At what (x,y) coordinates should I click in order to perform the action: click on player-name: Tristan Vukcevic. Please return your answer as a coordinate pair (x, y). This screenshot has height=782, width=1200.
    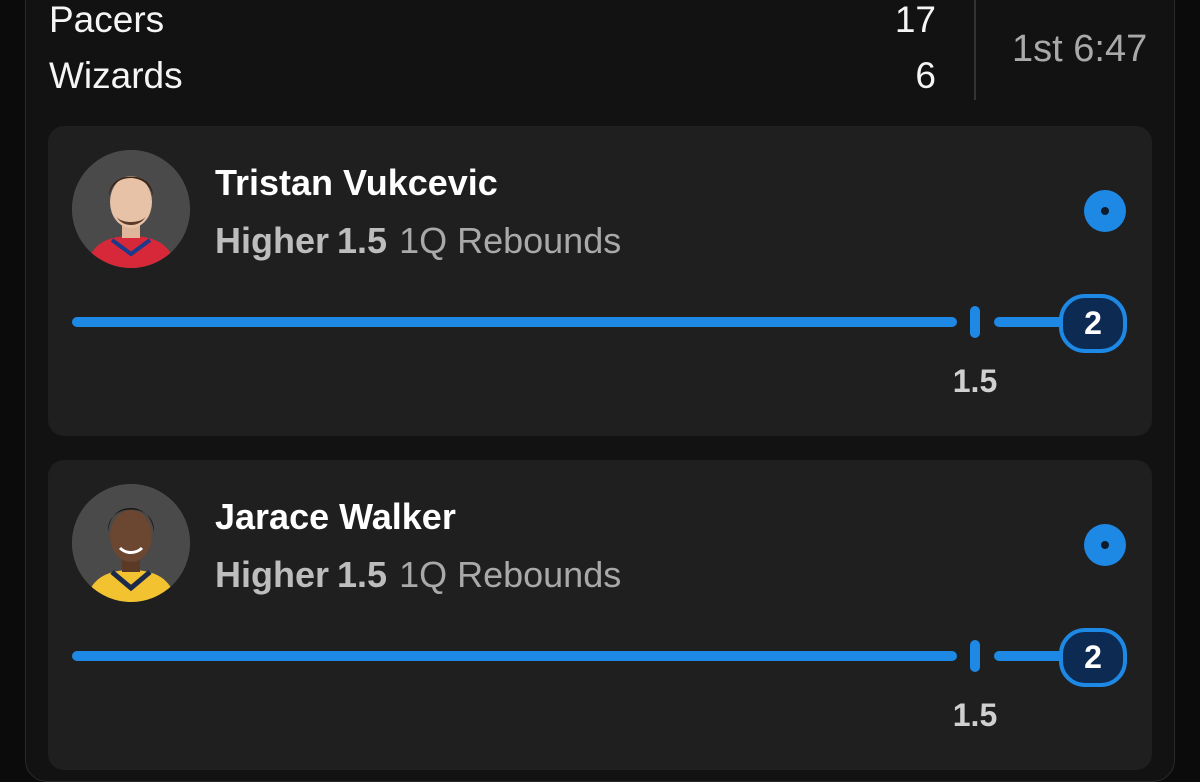
    Looking at the image, I should click on (356, 182).